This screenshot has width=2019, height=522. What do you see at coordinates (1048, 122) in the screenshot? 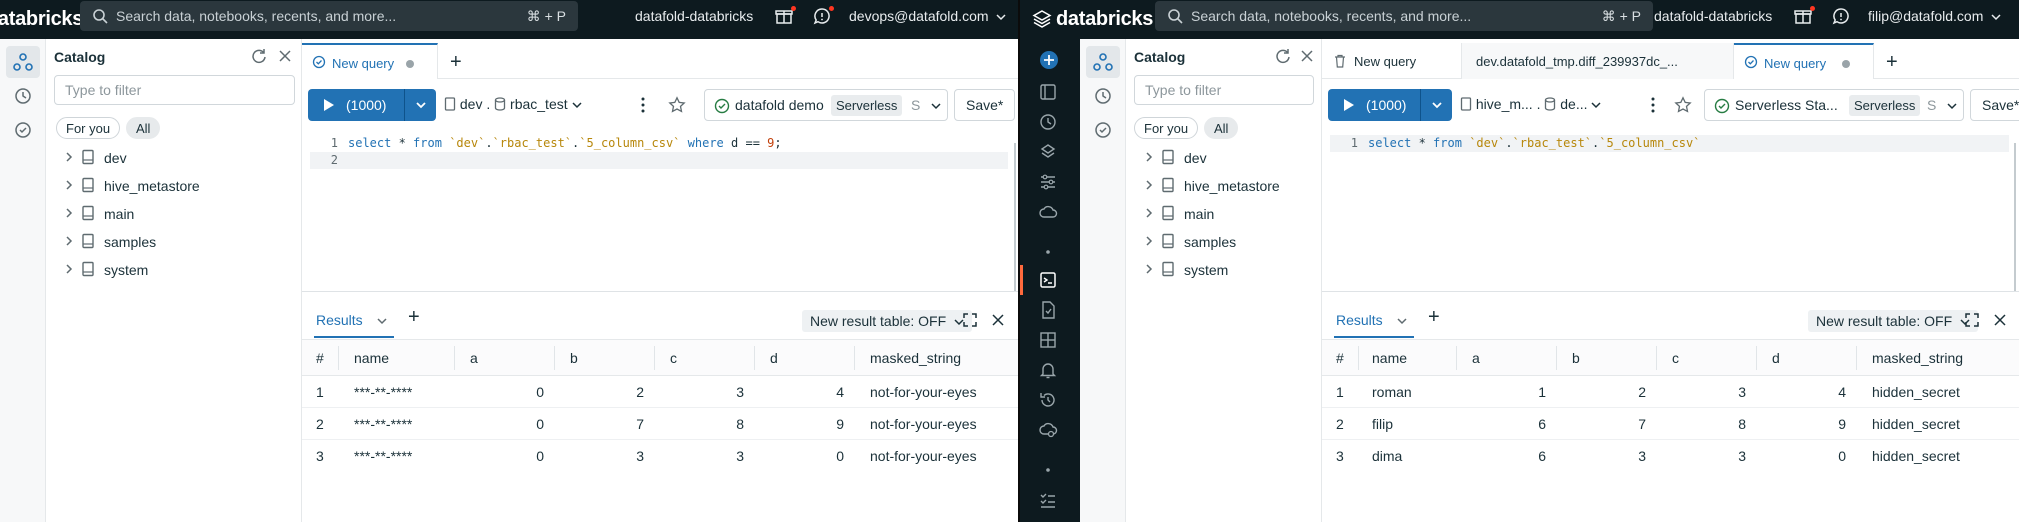
I see `recents-icon` at bounding box center [1048, 122].